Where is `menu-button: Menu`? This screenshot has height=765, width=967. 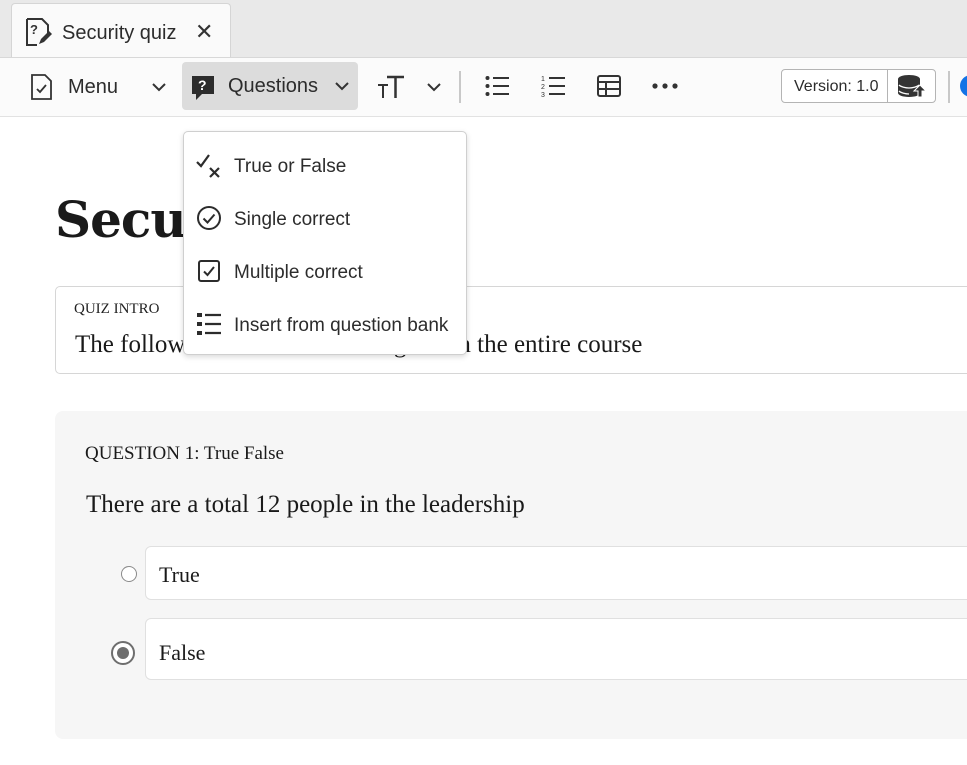 menu-button: Menu is located at coordinates (98, 87).